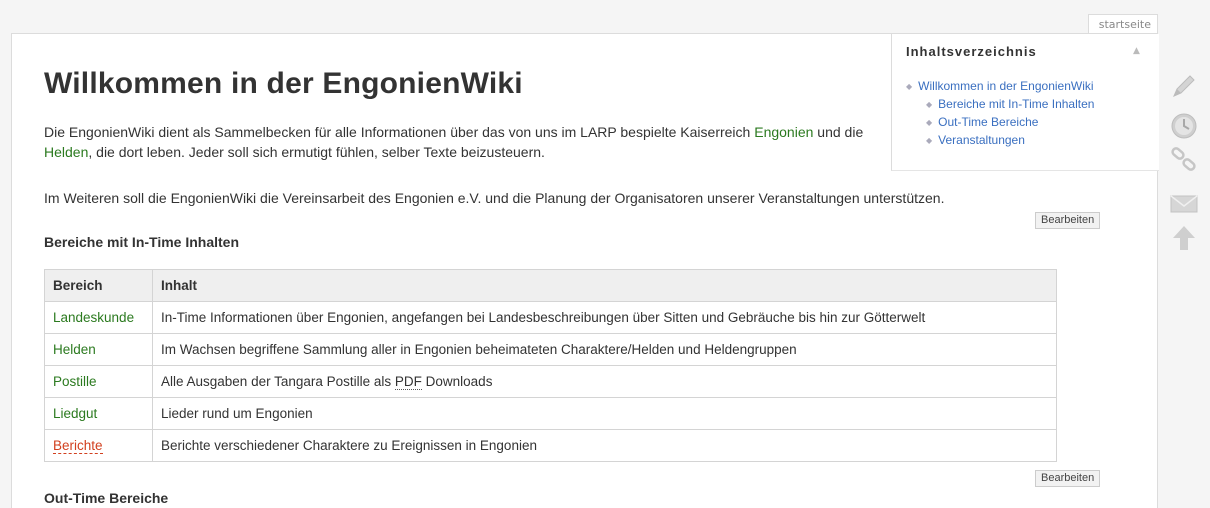 Image resolution: width=1210 pixels, height=508 pixels. I want to click on toc-item-veranstaltungen: ◆ Veranstaltungen, so click(1000, 141).